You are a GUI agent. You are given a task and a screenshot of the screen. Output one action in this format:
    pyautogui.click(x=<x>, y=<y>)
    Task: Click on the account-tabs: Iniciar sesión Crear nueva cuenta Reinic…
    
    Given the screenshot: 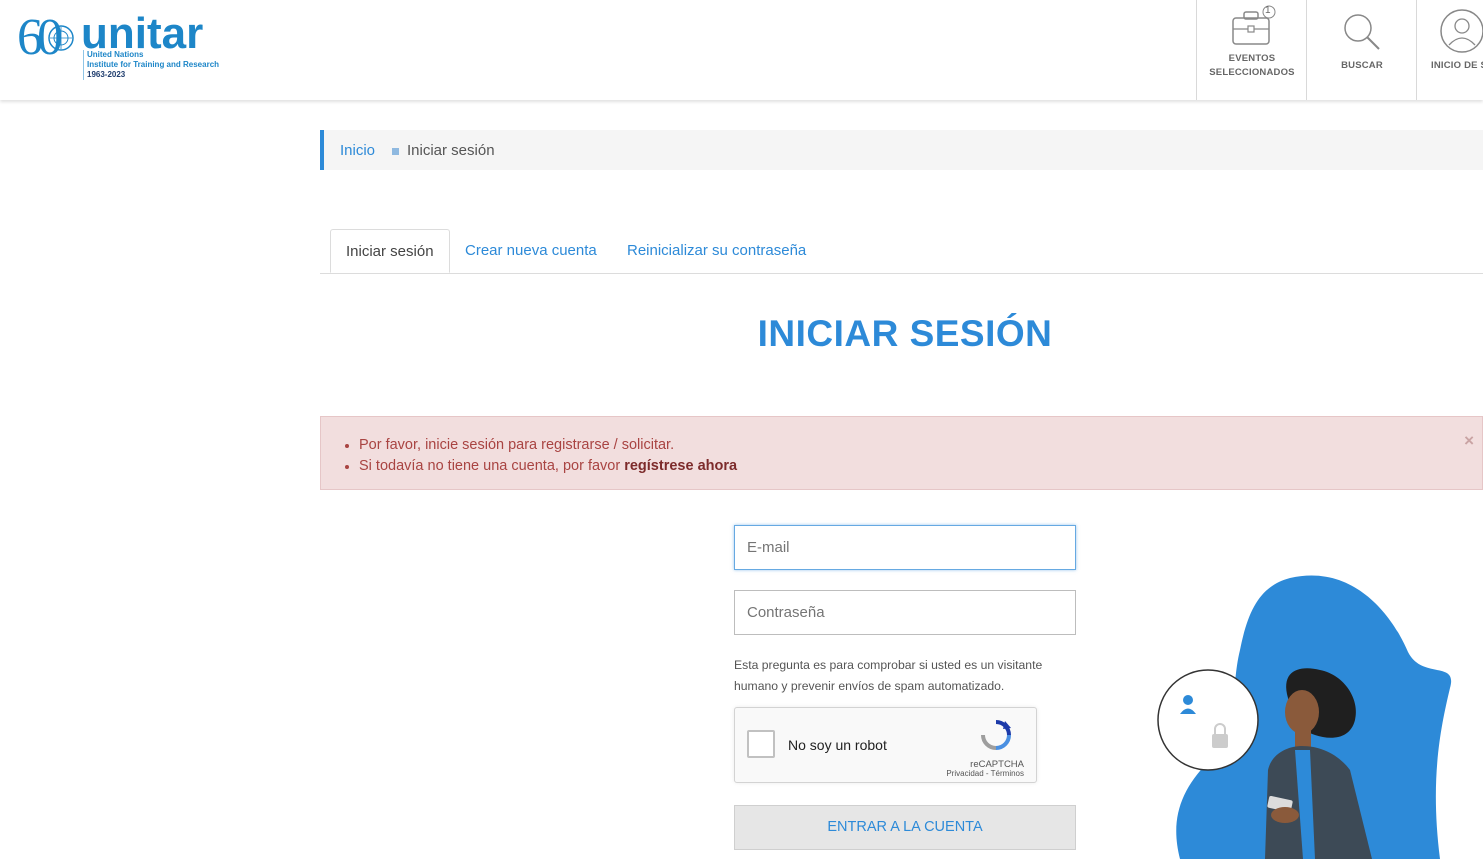 What is the action you would take?
    pyautogui.click(x=901, y=251)
    